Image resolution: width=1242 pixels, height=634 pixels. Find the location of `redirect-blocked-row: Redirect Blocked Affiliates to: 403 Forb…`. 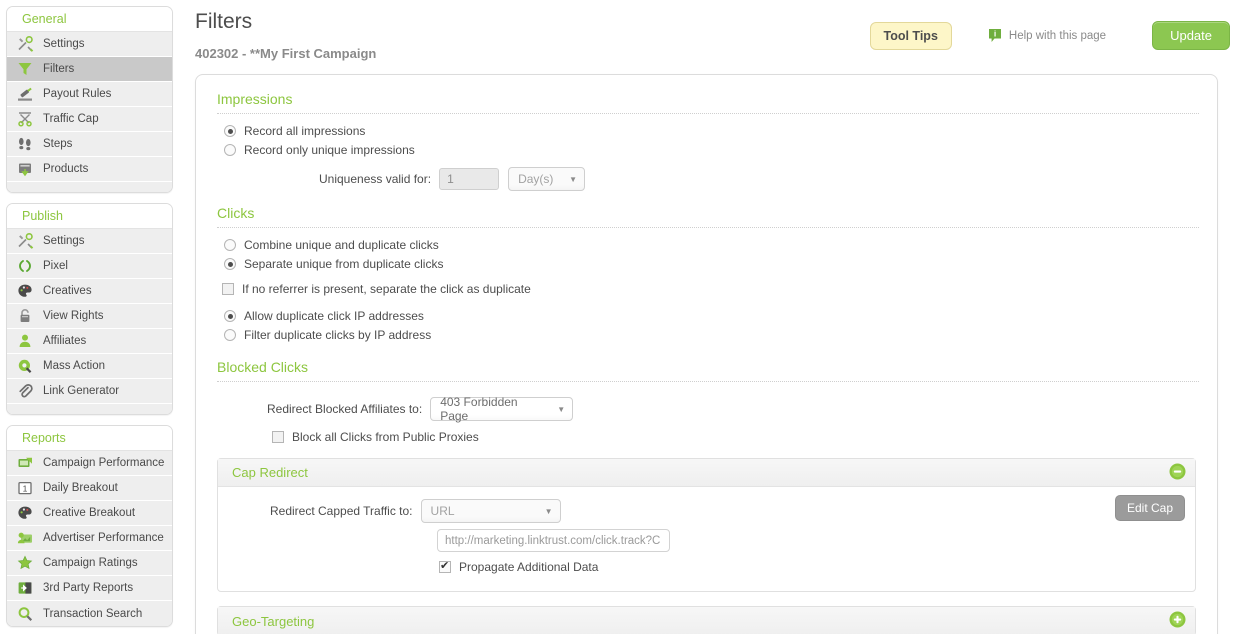

redirect-blocked-row: Redirect Blocked Affiliates to: 403 Forb… is located at coordinates (733, 409).